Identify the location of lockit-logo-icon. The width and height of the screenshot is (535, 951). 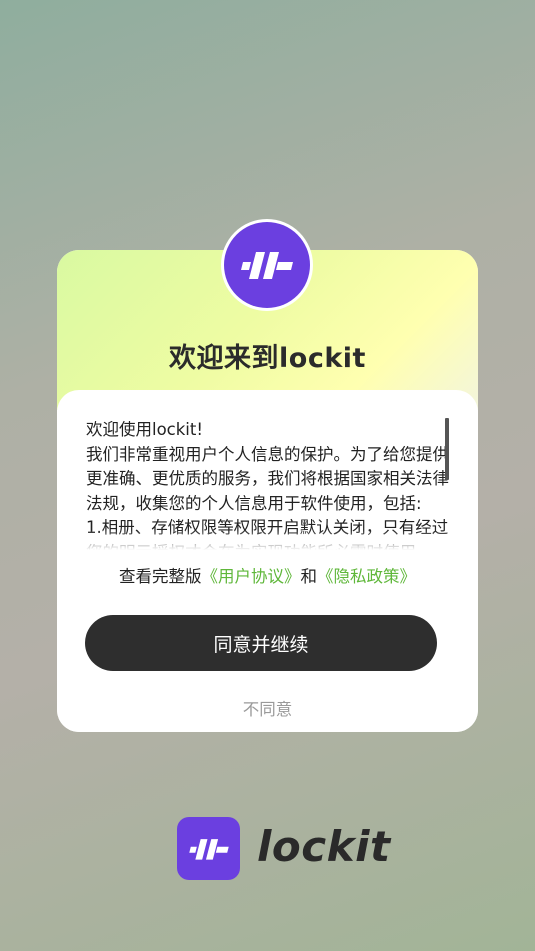
(267, 265).